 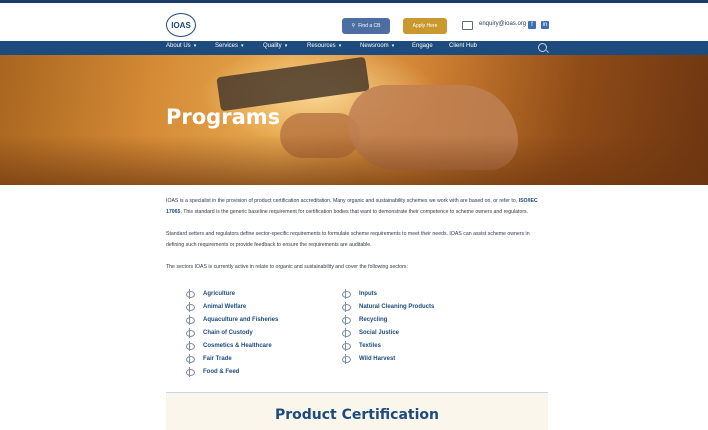 What do you see at coordinates (227, 46) in the screenshot?
I see `nav-label: Services` at bounding box center [227, 46].